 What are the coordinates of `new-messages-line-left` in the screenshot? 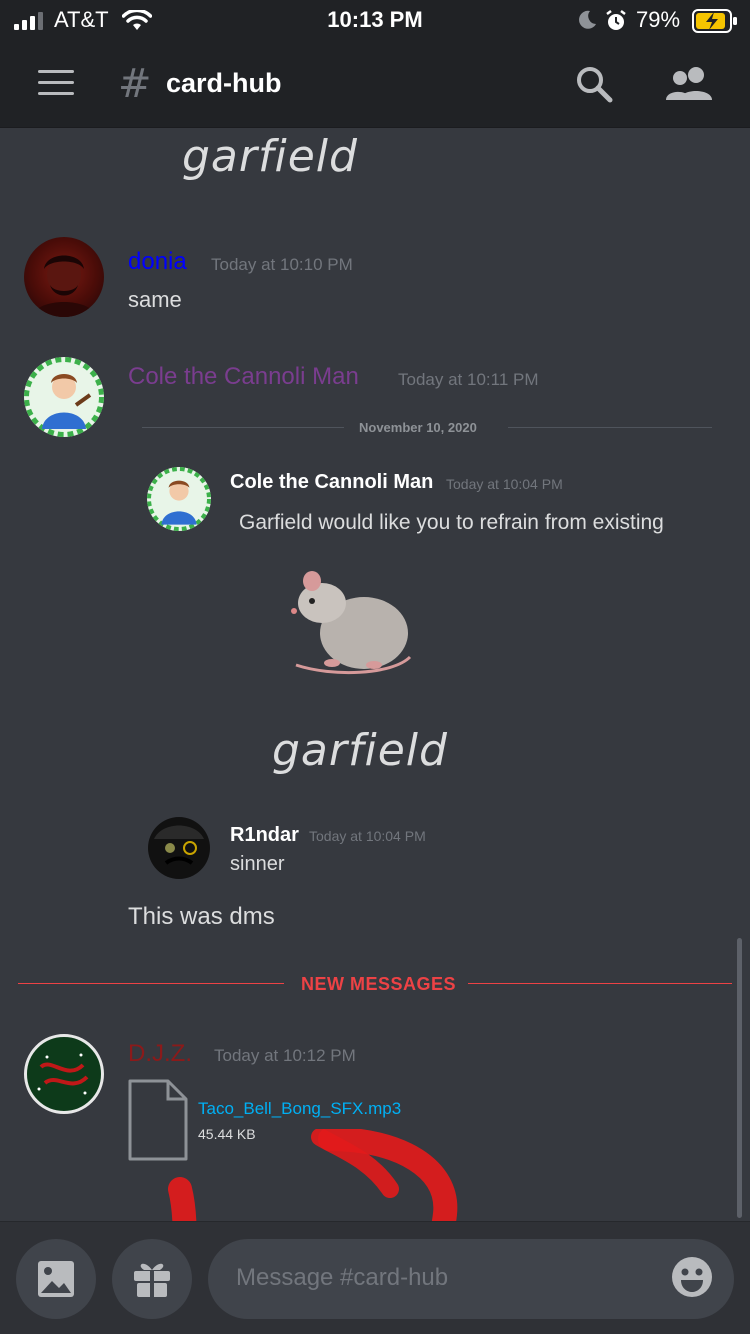 It's located at (151, 983).